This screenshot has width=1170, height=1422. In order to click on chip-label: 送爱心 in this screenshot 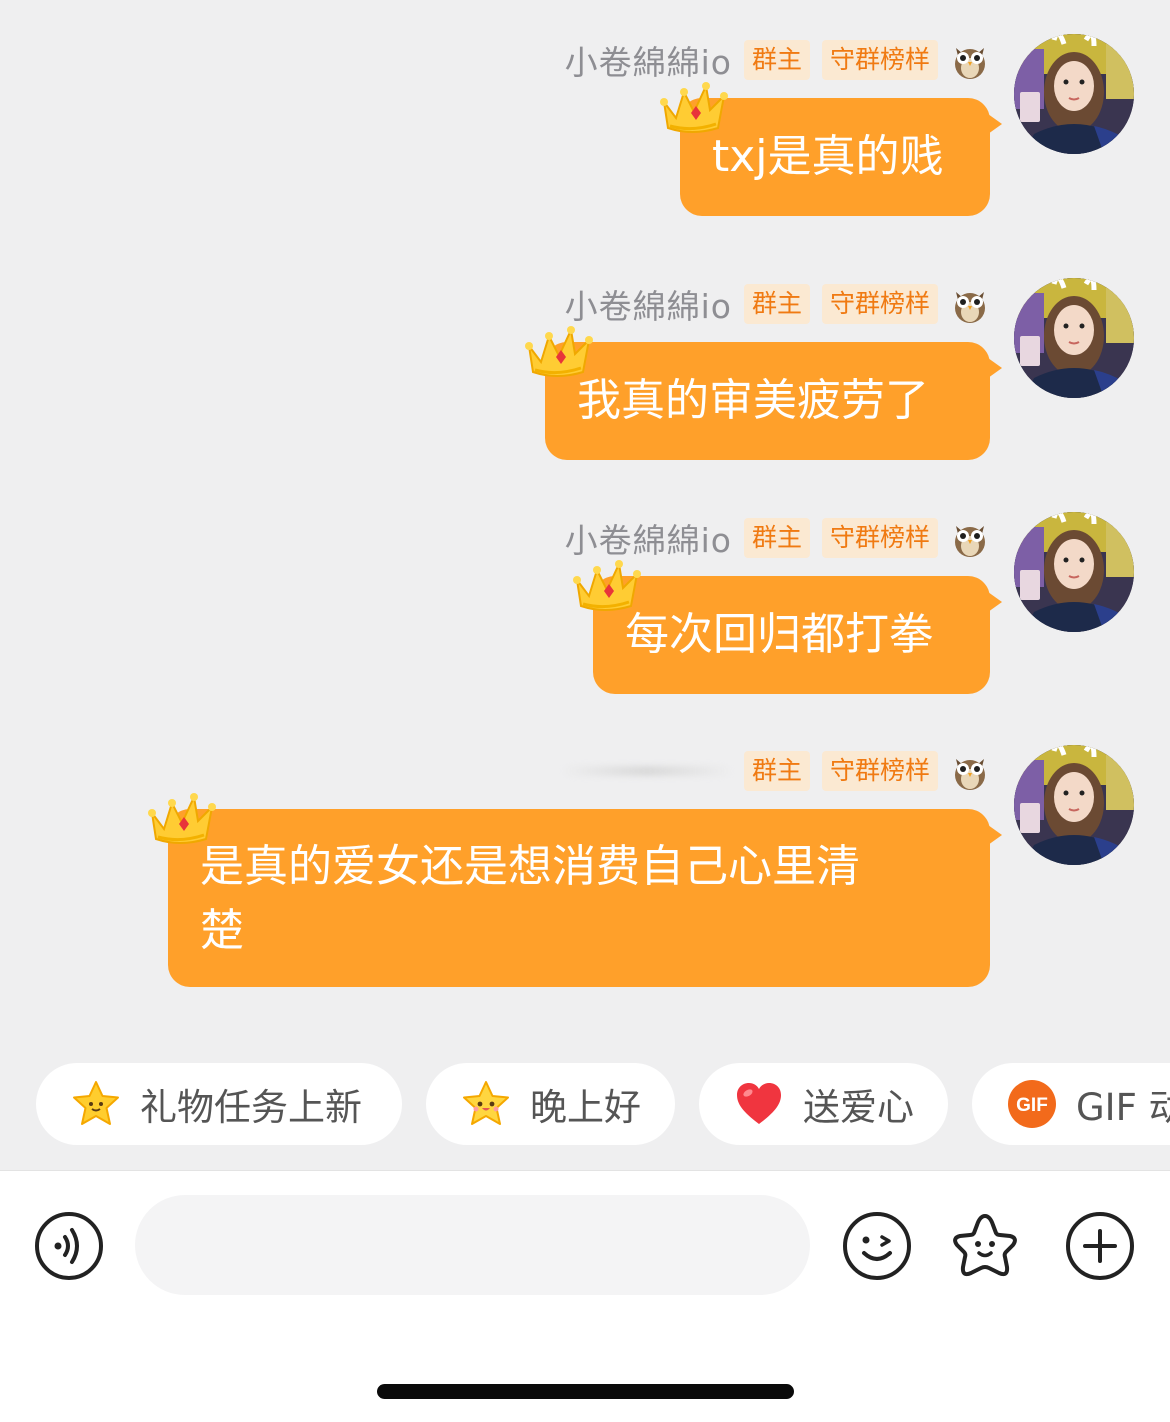, I will do `click(858, 1107)`.